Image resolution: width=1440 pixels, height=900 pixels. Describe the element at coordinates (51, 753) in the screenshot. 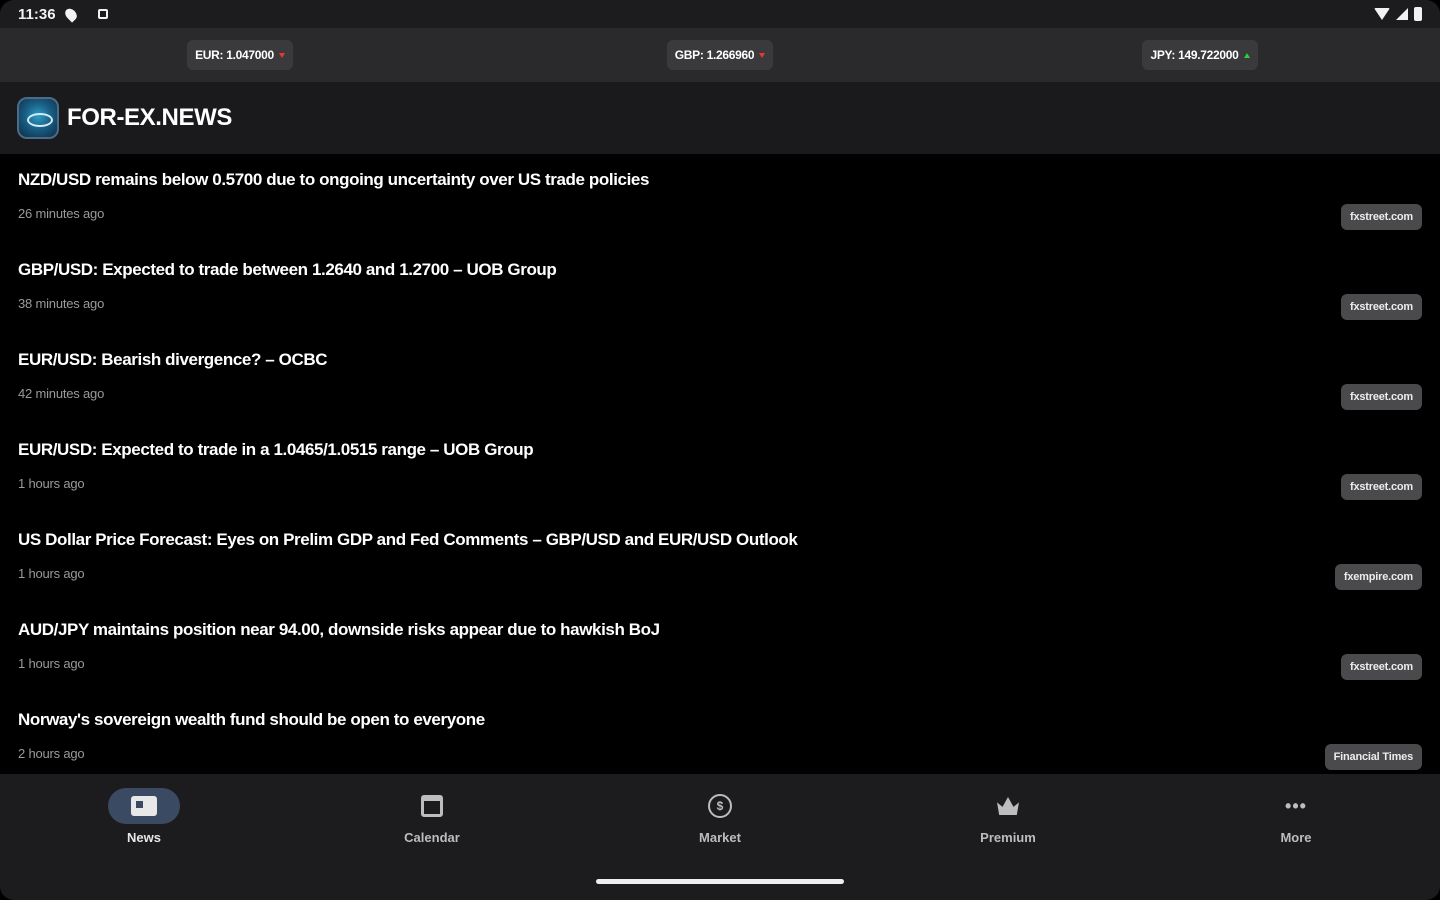

I see `news-time: 2 hours ago` at that location.